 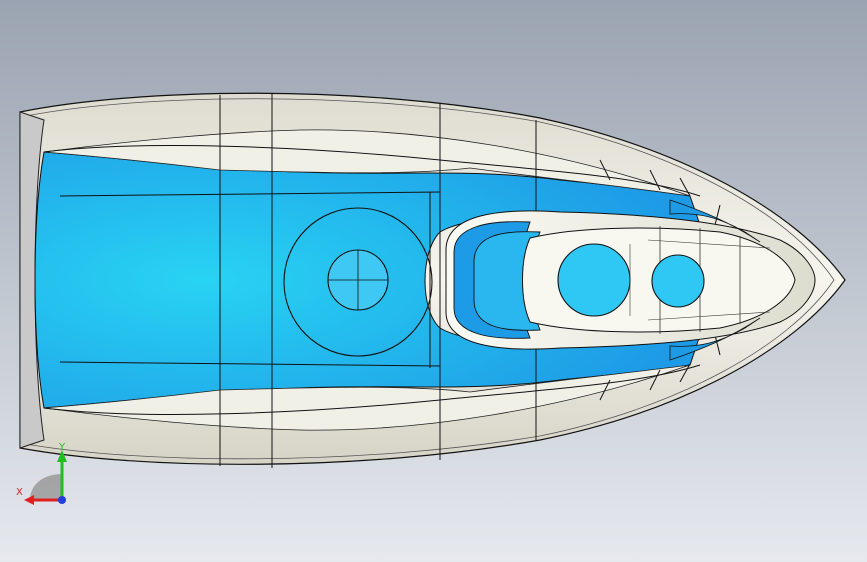 What do you see at coordinates (62, 447) in the screenshot?
I see `triad-y-label: Y` at bounding box center [62, 447].